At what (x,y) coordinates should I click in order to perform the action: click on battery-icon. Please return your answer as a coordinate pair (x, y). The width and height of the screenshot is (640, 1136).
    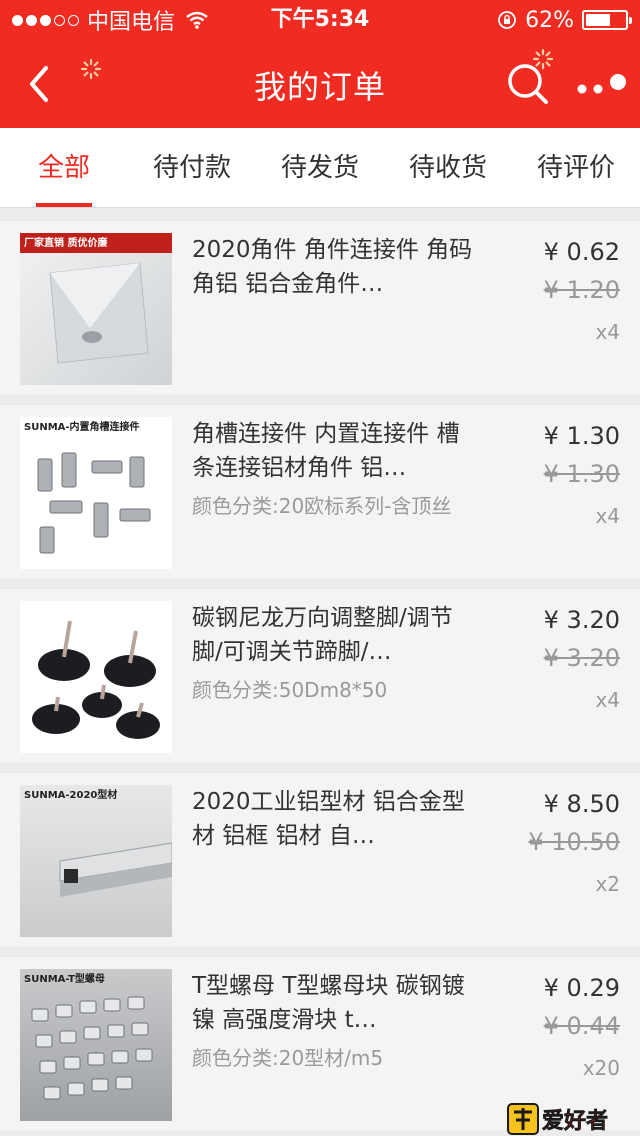
    Looking at the image, I should click on (607, 20).